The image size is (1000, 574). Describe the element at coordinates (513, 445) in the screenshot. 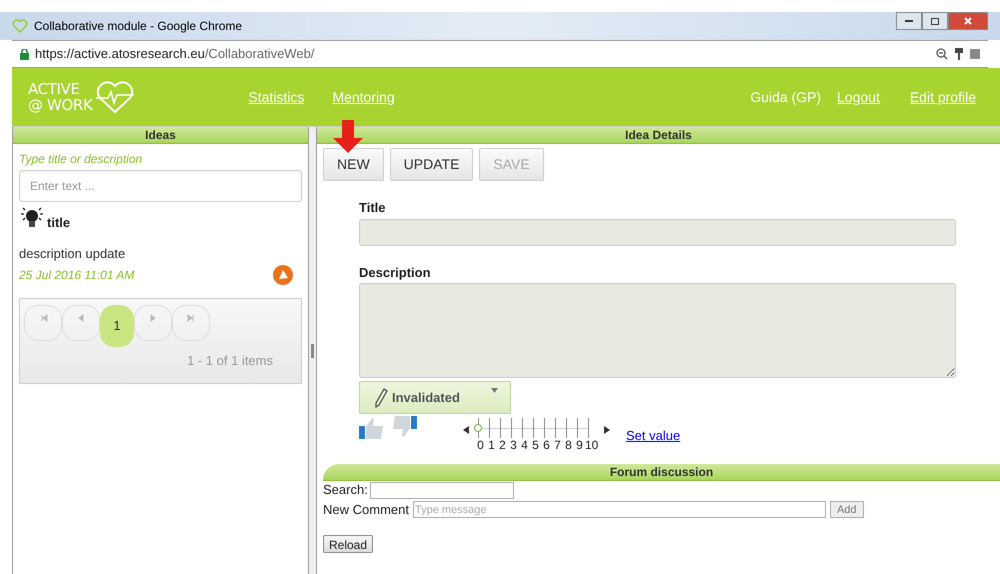

I see `tick-label: 3` at that location.